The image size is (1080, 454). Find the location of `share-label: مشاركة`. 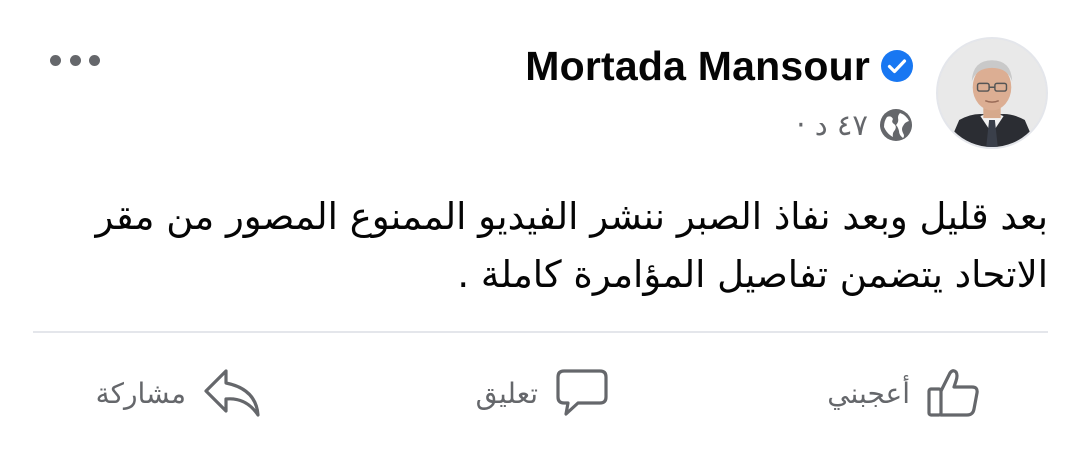

share-label: مشاركة is located at coordinates (140, 393).